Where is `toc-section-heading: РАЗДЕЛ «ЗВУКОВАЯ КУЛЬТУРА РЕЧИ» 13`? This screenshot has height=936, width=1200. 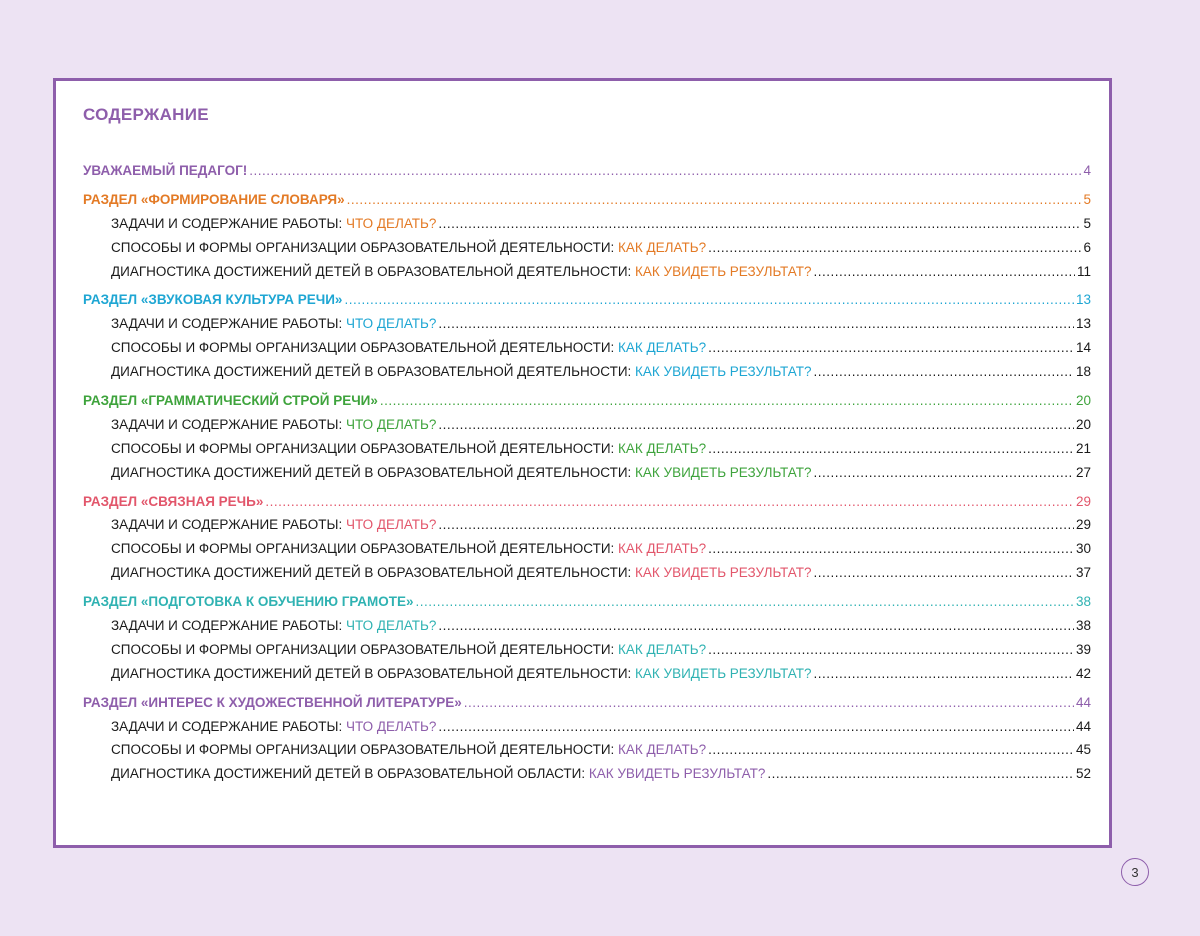
toc-section-heading: РАЗДЕЛ «ЗВУКОВАЯ КУЛЬТУРА РЕЧИ» 13 is located at coordinates (587, 300).